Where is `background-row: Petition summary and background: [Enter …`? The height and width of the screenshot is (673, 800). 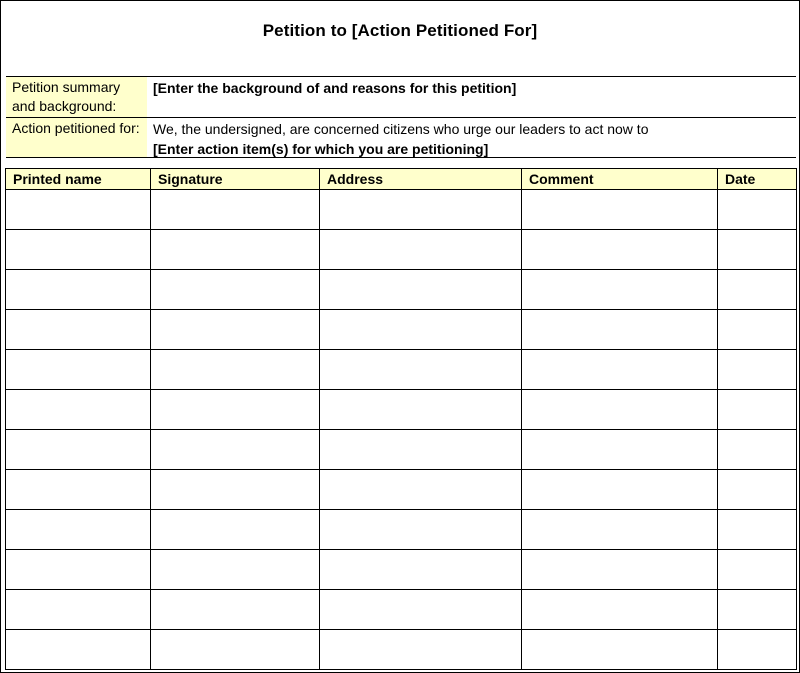
background-row: Petition summary and background: [Enter … is located at coordinates (401, 97).